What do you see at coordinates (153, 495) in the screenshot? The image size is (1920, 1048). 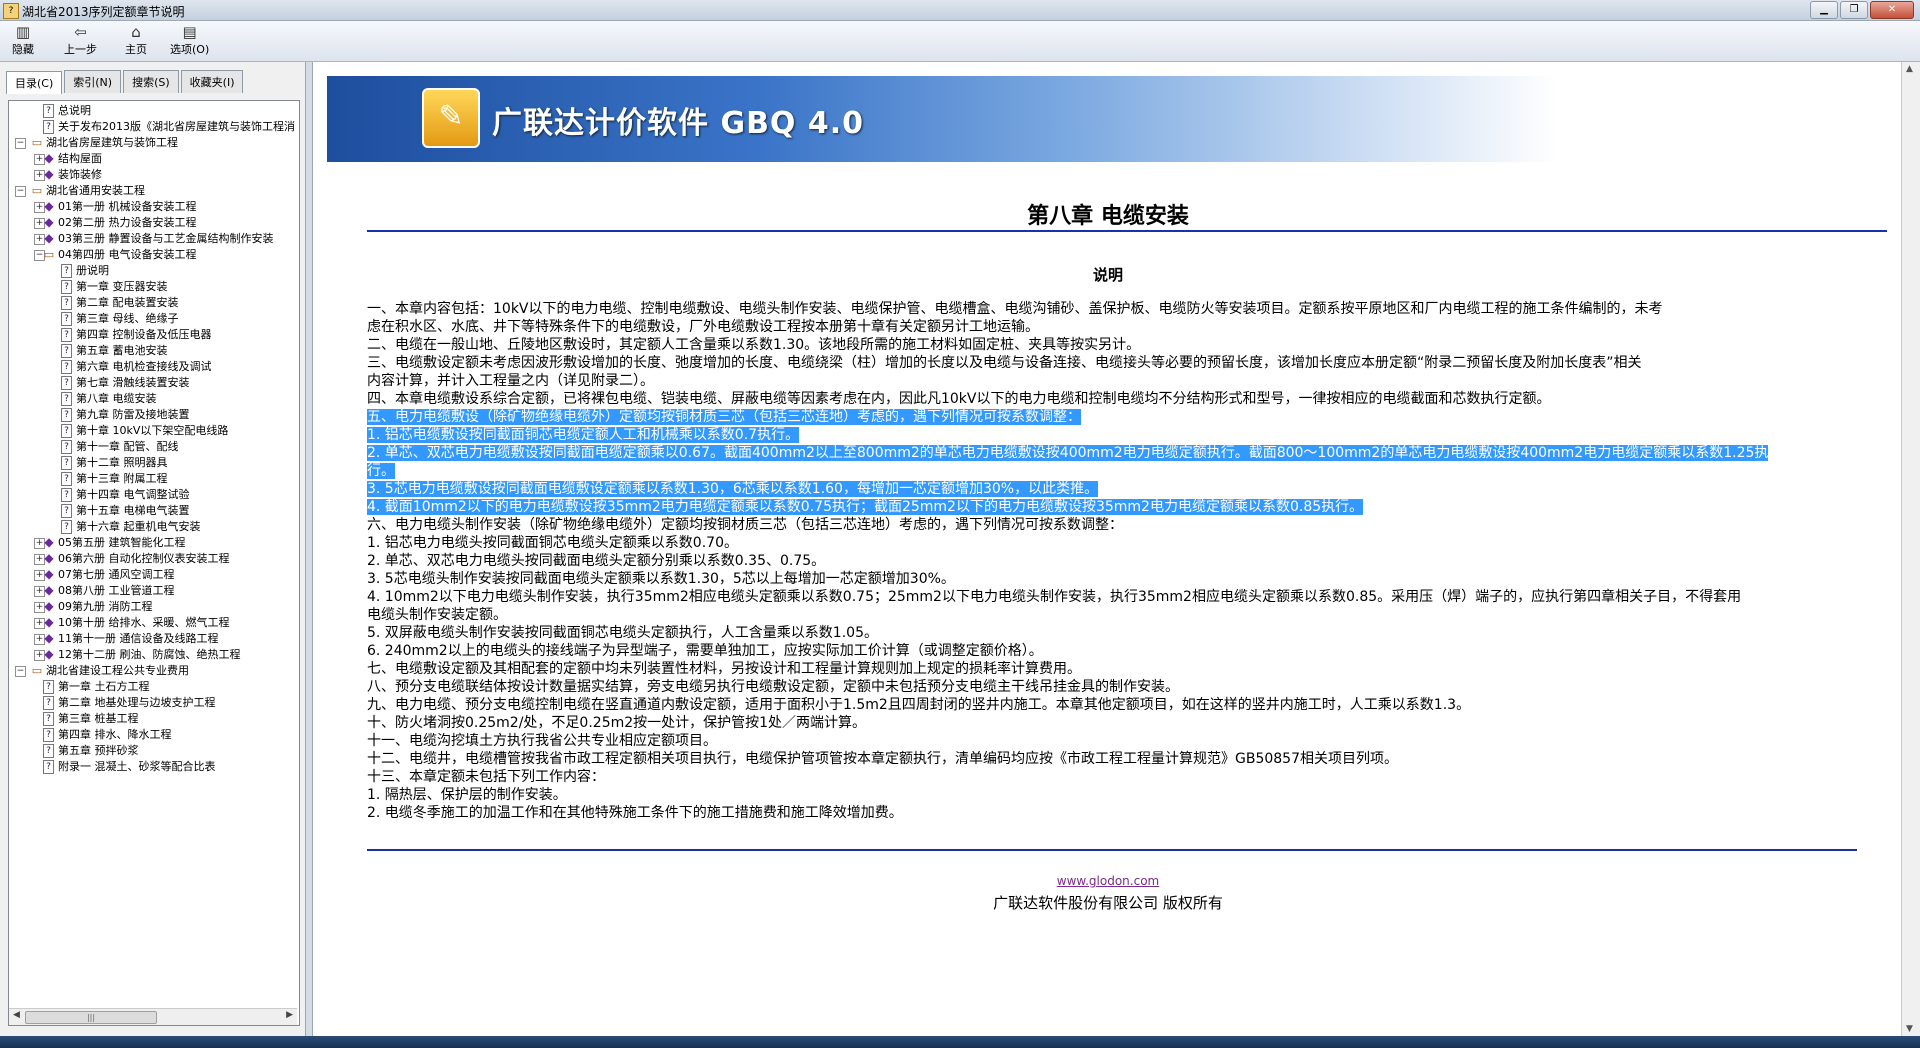 I see `tree-item: ? 第十四章 电气调整试验` at bounding box center [153, 495].